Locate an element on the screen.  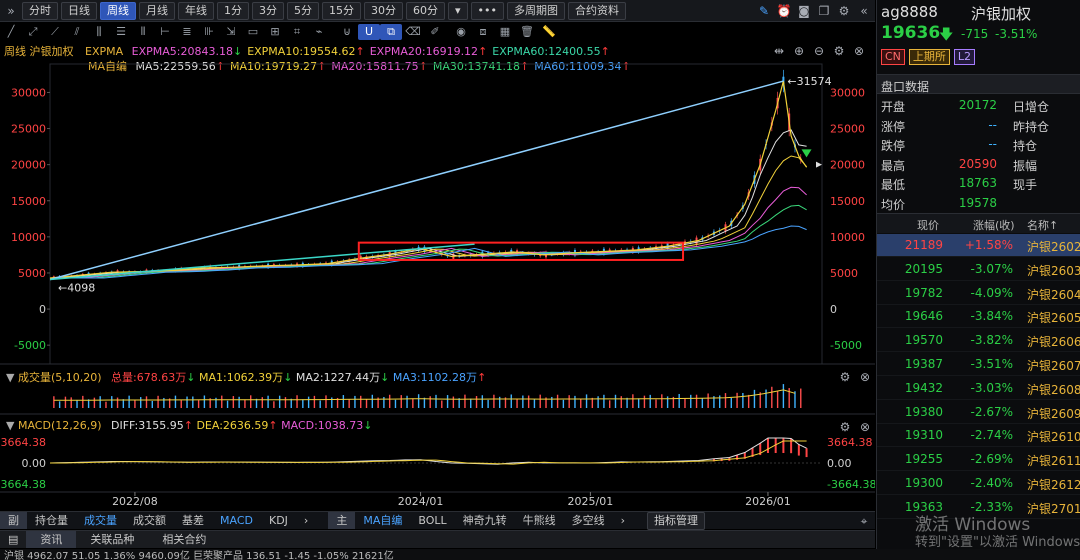
contract-name: 沪银2605 is located at coordinates (1053, 318).